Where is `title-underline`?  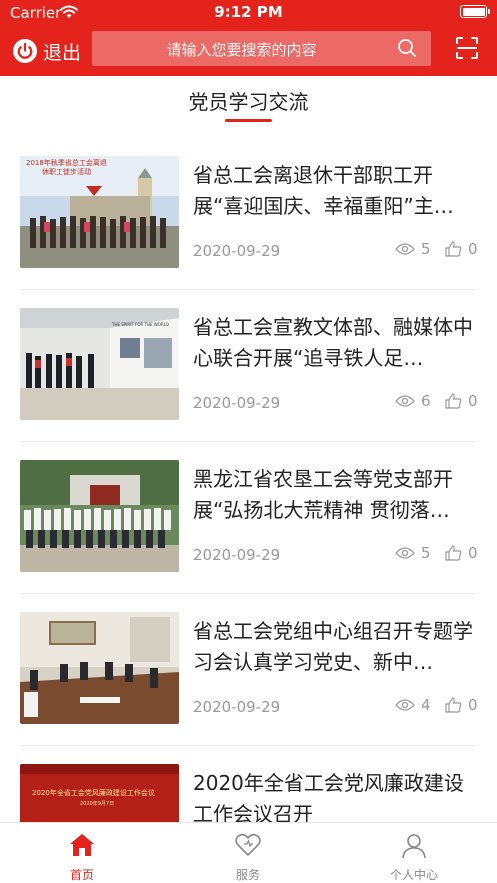
title-underline is located at coordinates (248, 120).